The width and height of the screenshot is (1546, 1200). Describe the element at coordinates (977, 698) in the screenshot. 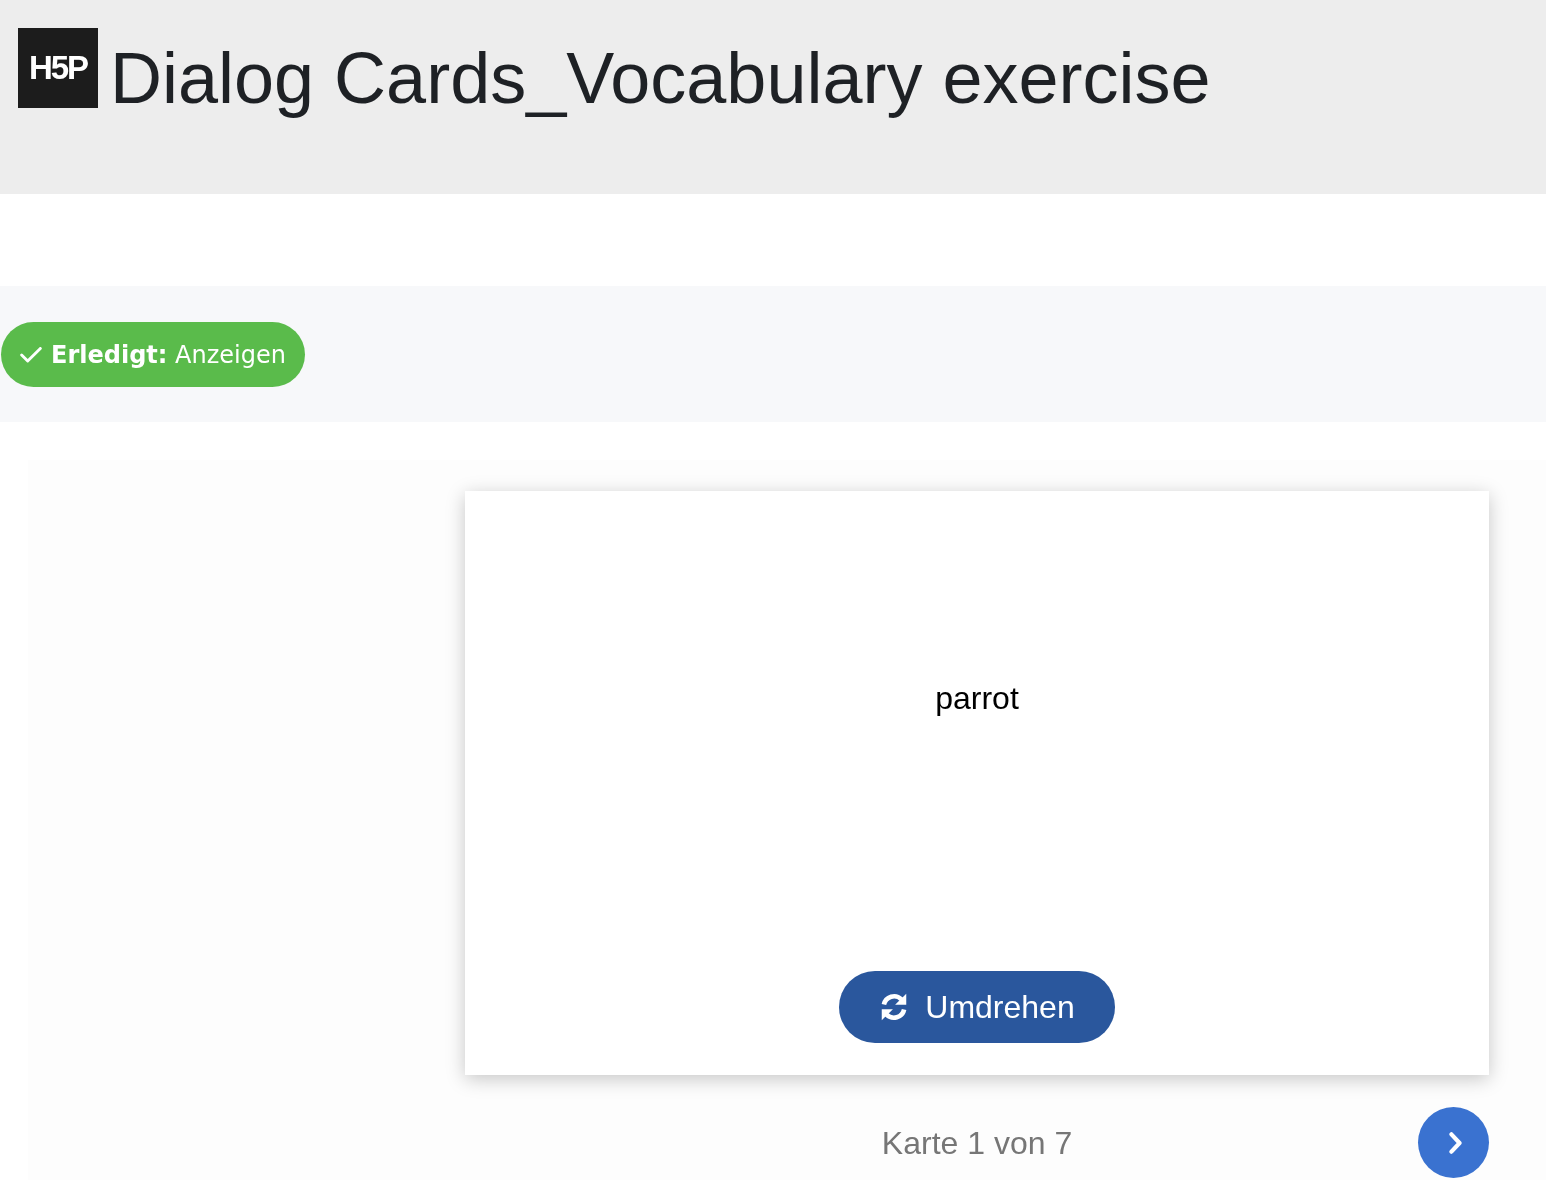

I see `card-text: parrot` at that location.